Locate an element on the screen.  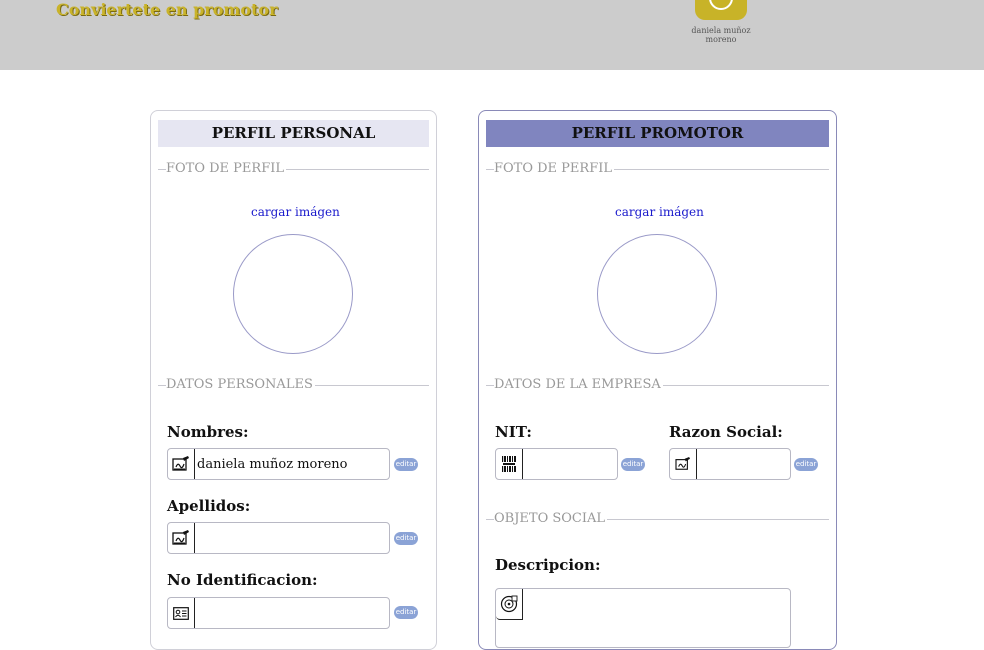
apellidos-field is located at coordinates (278, 538).